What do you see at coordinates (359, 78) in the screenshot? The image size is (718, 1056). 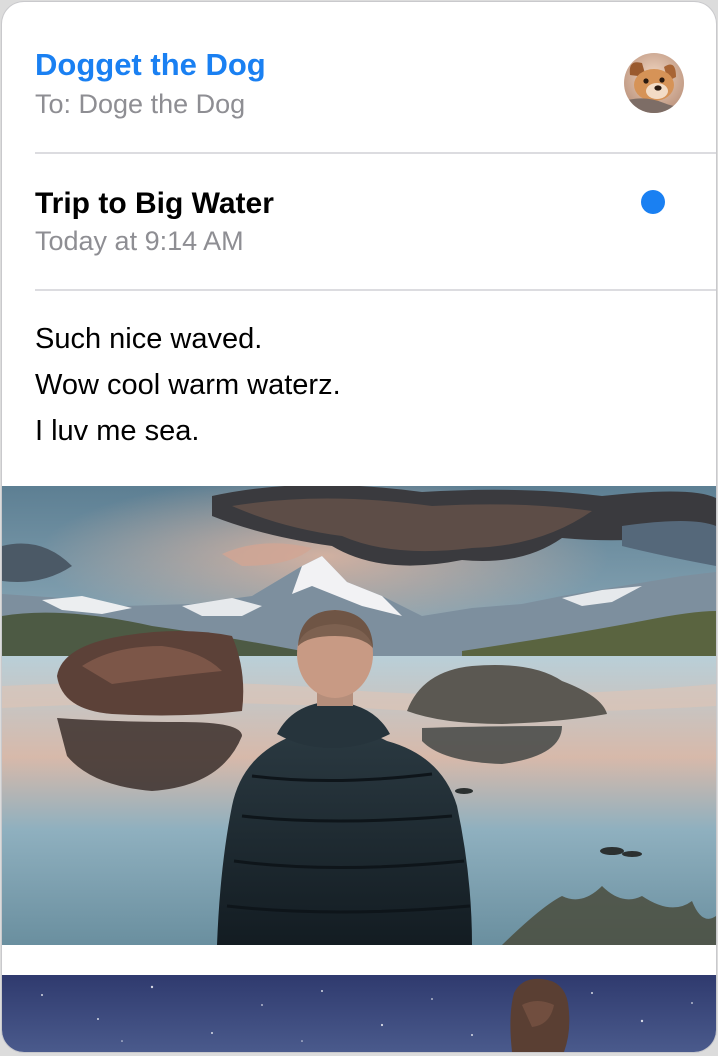 I see `message-header: Dogget the Dog To: Doge the Dog` at bounding box center [359, 78].